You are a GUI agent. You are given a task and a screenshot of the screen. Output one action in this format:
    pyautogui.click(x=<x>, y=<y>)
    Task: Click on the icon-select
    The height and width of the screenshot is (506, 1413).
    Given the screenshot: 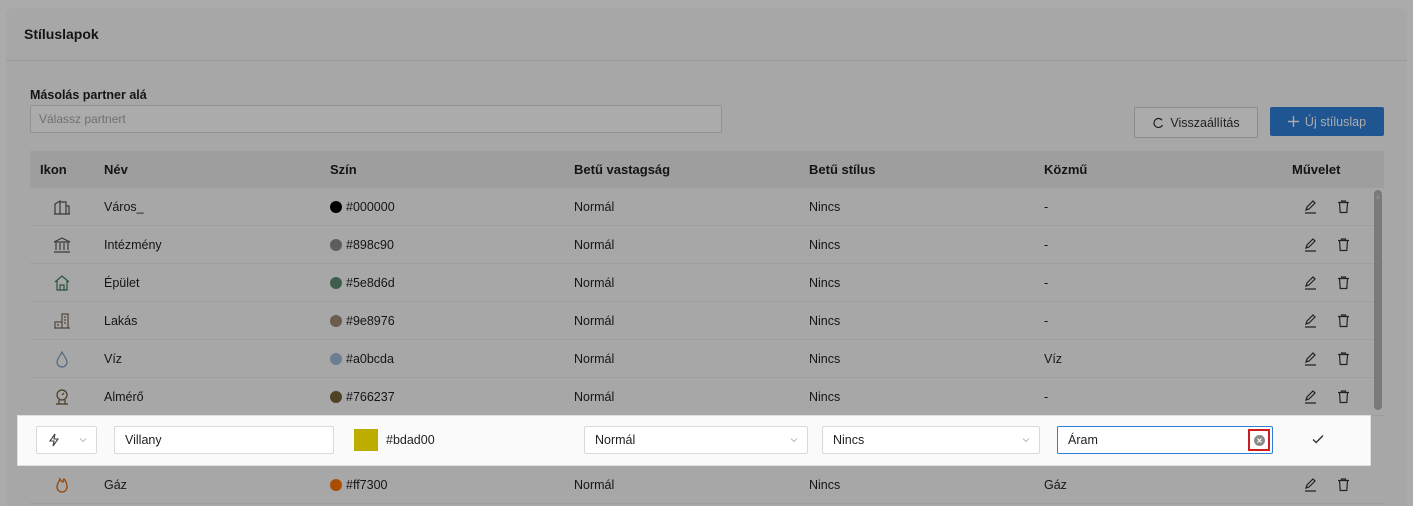 What is the action you would take?
    pyautogui.click(x=66, y=440)
    